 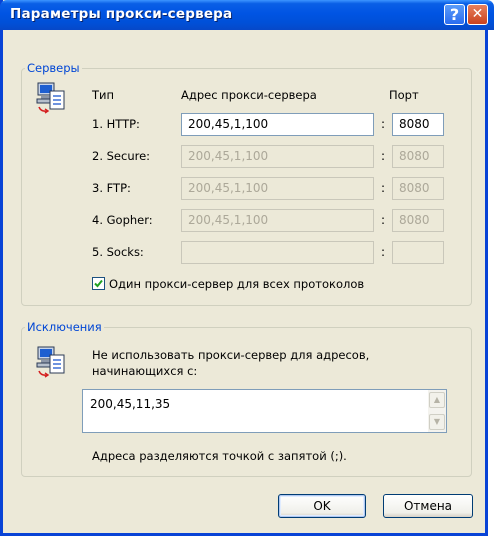 What do you see at coordinates (418, 156) in the screenshot?
I see `secure-port-input: 8080` at bounding box center [418, 156].